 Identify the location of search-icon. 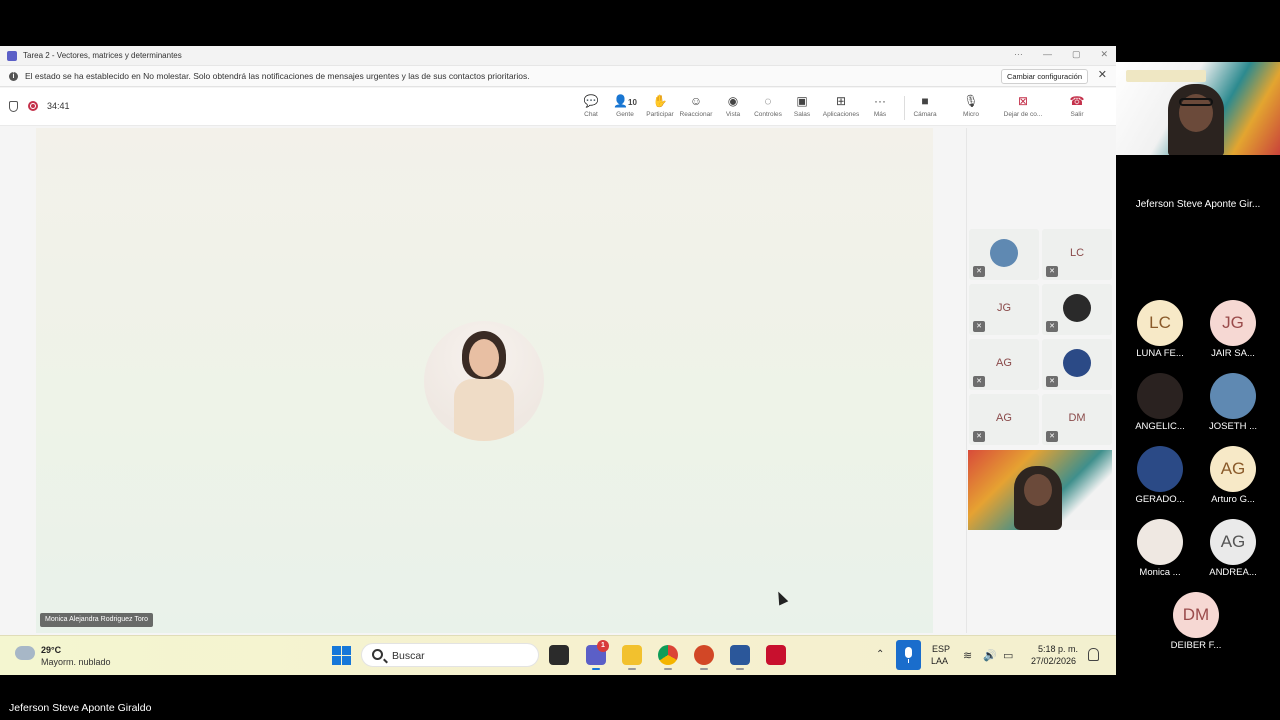
(377, 654).